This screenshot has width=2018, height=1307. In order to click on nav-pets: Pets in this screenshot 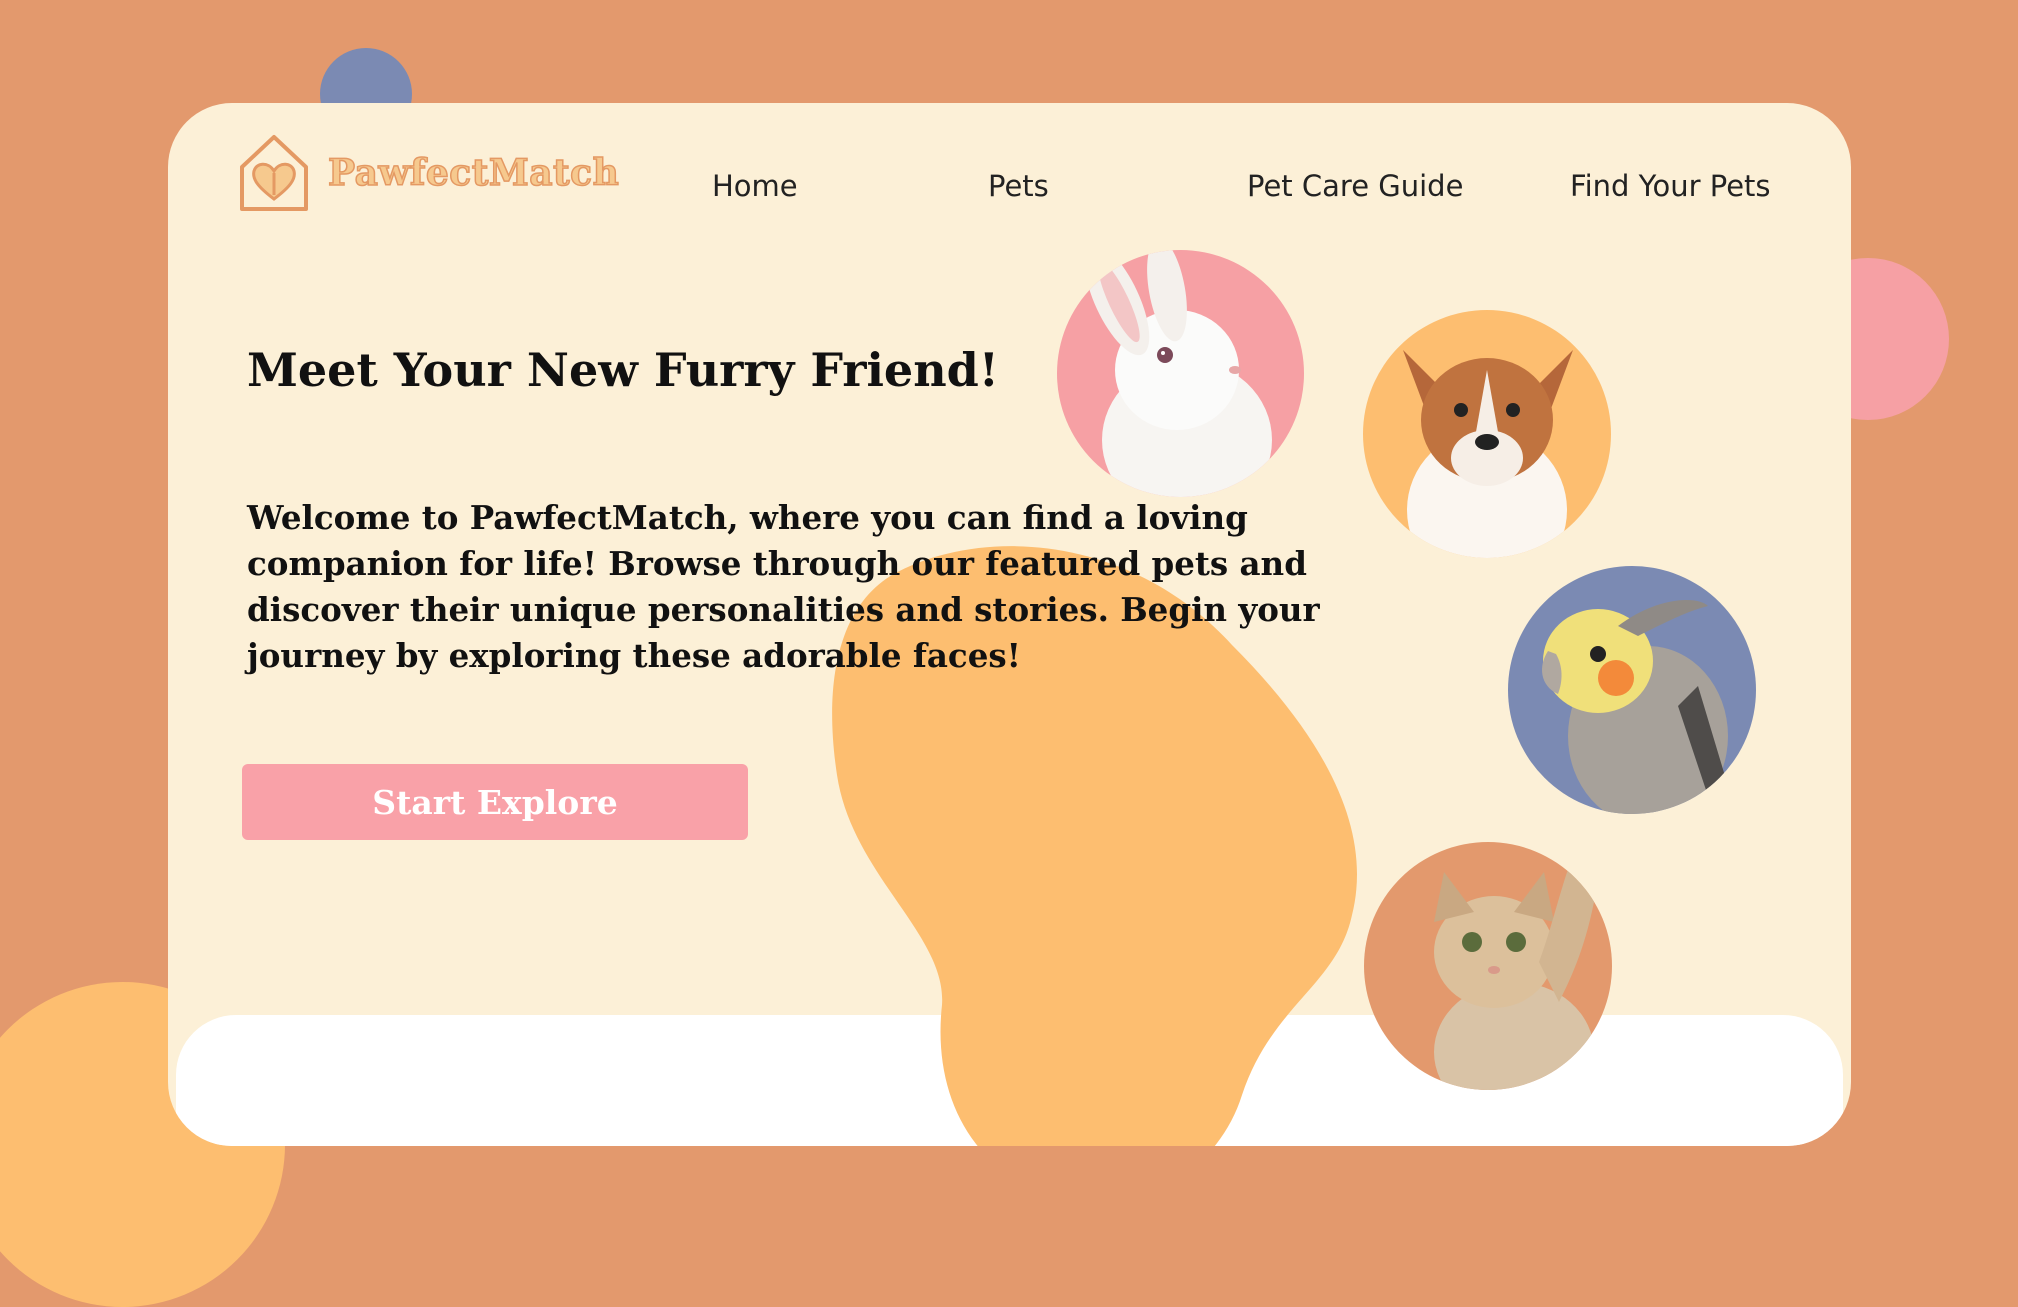, I will do `click(1018, 186)`.